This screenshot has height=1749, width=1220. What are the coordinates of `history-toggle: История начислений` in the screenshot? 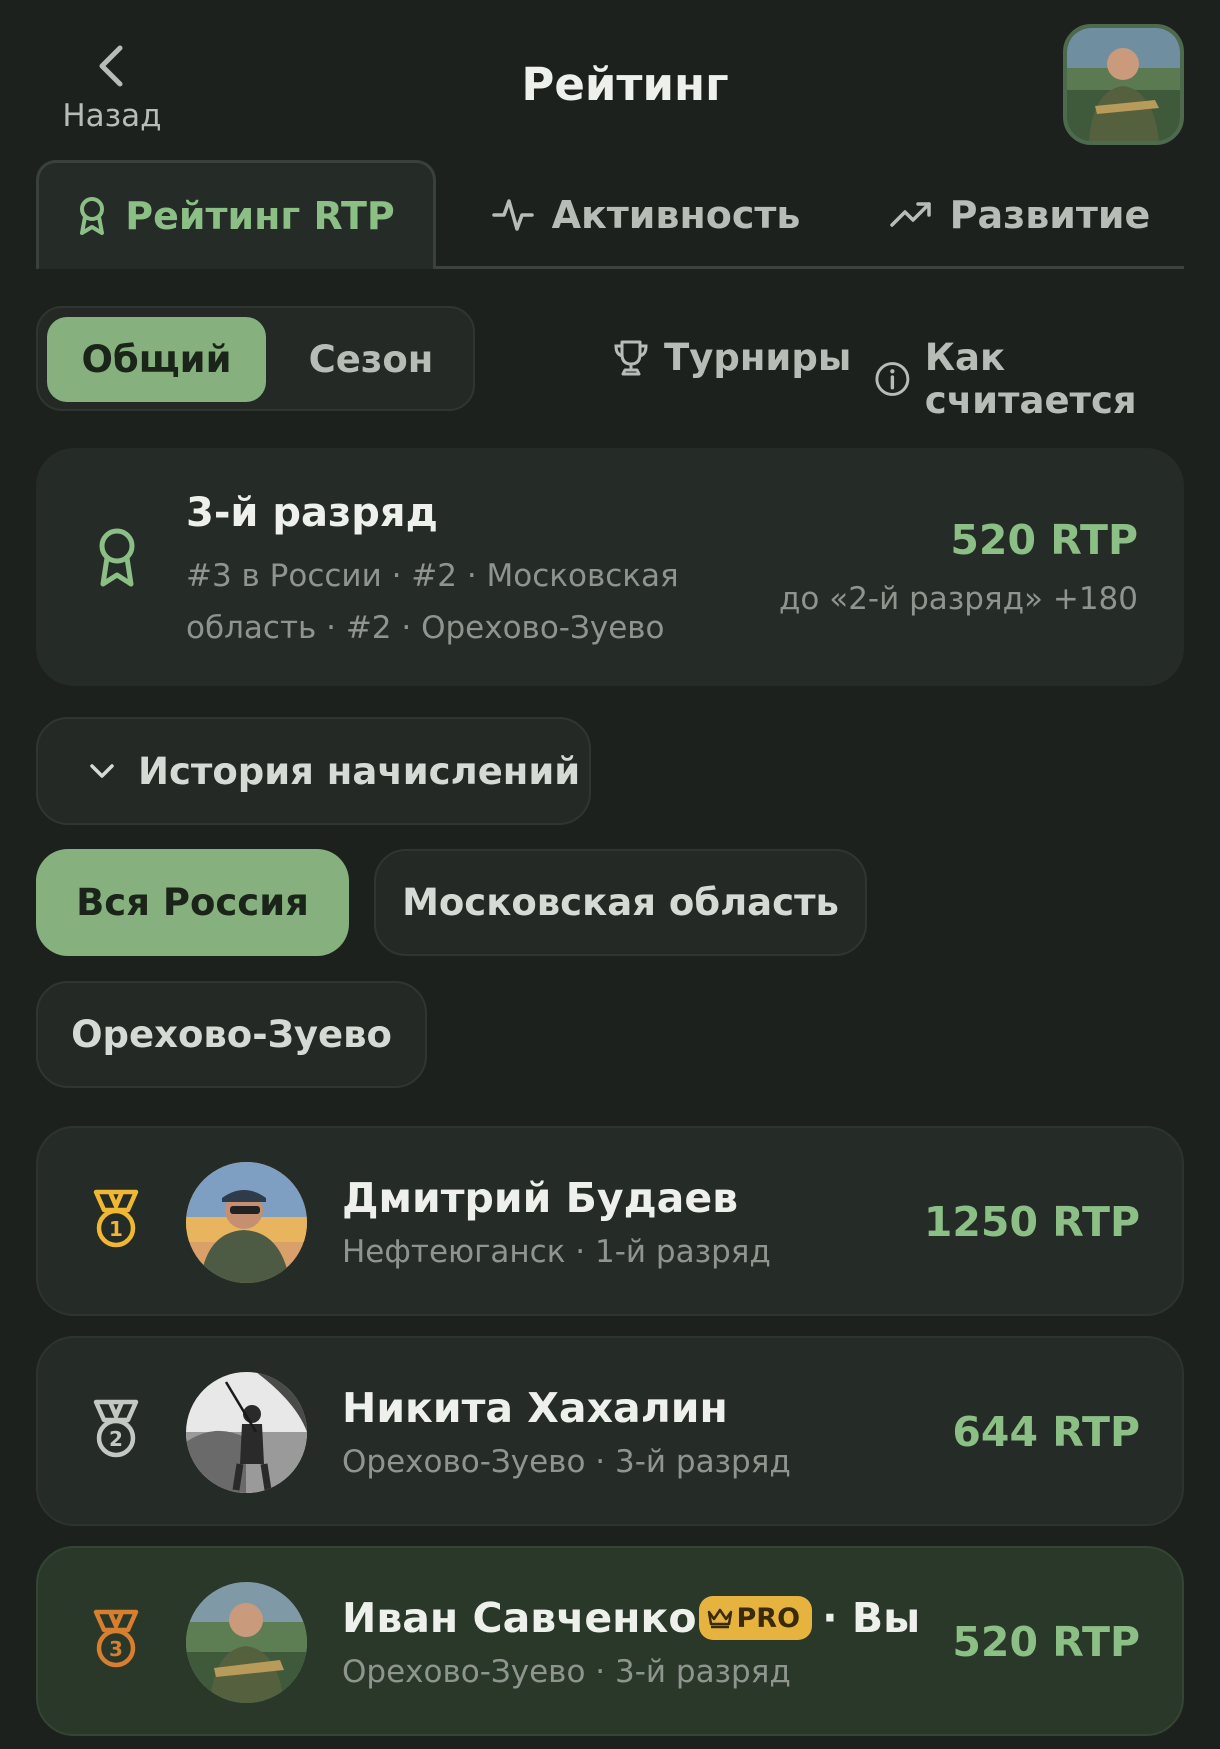 It's located at (313, 771).